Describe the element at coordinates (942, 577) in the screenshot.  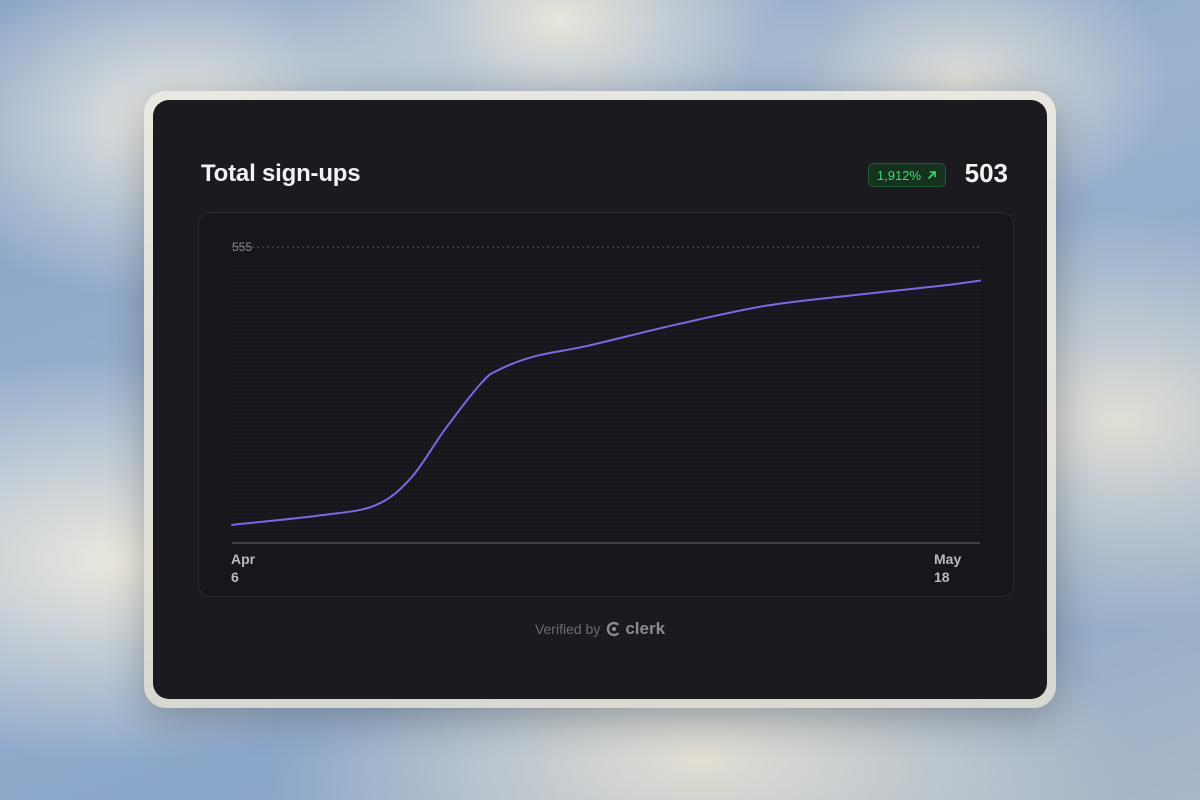
I see `x-tick-end-day: 18` at that location.